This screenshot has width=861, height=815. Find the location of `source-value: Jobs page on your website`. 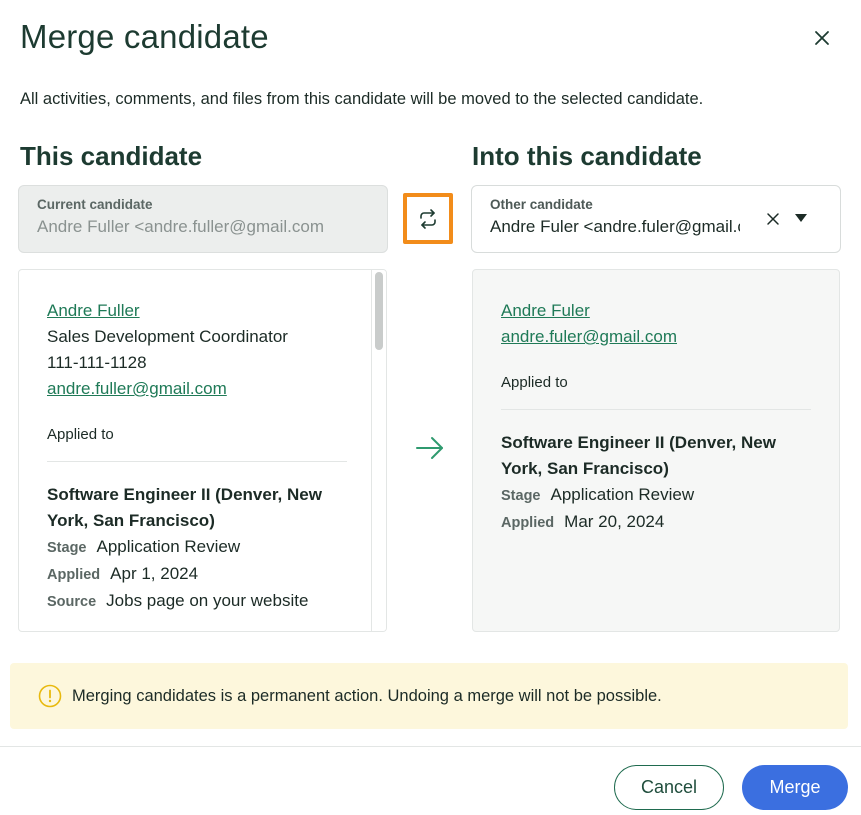

source-value: Jobs page on your website is located at coordinates (207, 600).